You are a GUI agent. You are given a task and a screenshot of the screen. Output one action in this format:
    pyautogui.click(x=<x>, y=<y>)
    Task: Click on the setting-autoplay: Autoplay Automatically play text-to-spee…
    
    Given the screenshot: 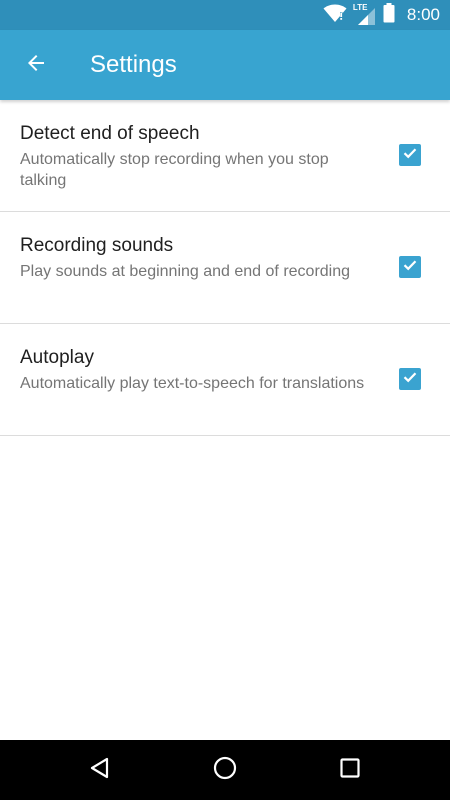 What is the action you would take?
    pyautogui.click(x=225, y=380)
    